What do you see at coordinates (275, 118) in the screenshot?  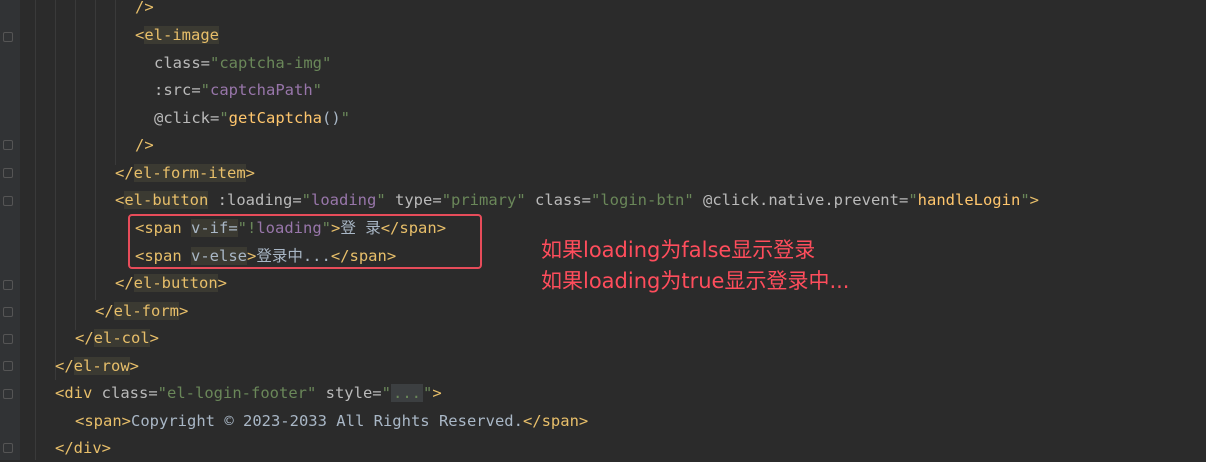 I see `code-token: getCaptcha` at bounding box center [275, 118].